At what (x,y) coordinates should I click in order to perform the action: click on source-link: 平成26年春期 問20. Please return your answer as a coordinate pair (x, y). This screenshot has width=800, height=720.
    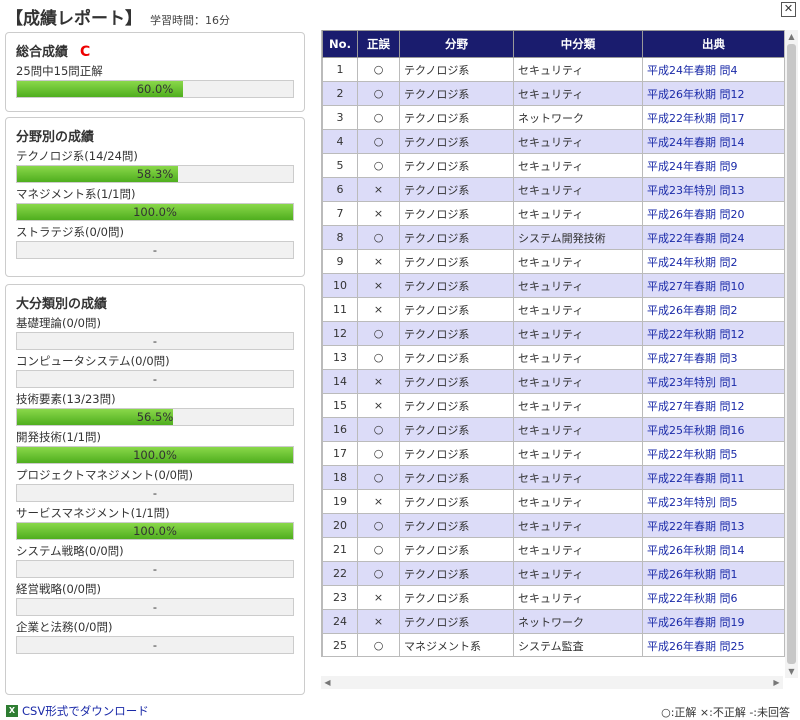
    Looking at the image, I should click on (713, 213).